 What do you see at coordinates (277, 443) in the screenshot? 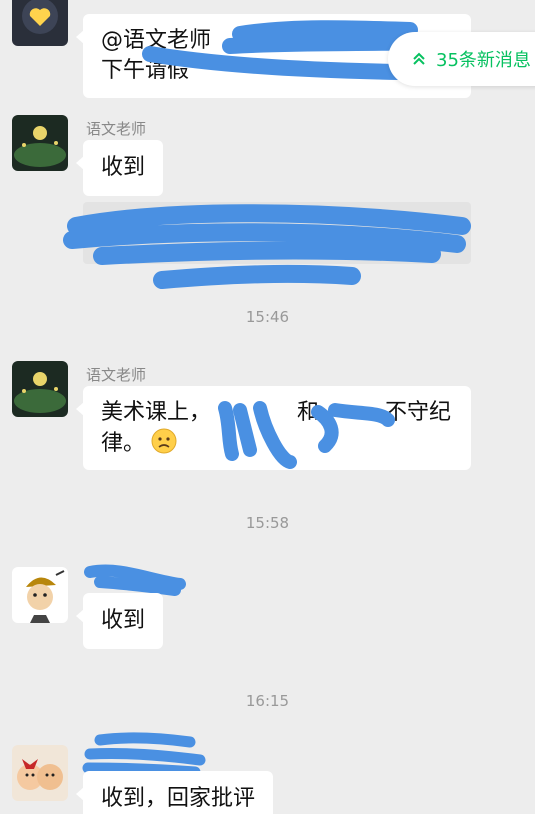
I see `message-line-2: 律。` at bounding box center [277, 443].